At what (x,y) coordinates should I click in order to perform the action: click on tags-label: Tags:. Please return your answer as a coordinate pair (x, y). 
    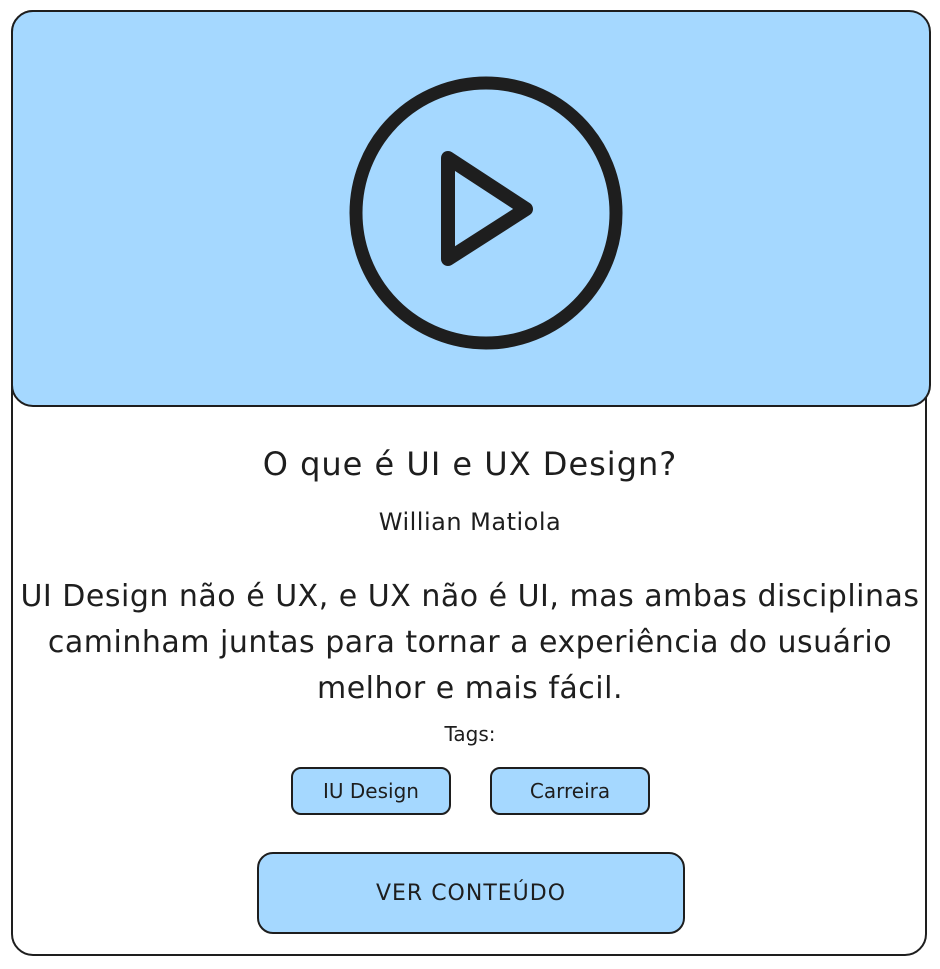
    Looking at the image, I should click on (470, 734).